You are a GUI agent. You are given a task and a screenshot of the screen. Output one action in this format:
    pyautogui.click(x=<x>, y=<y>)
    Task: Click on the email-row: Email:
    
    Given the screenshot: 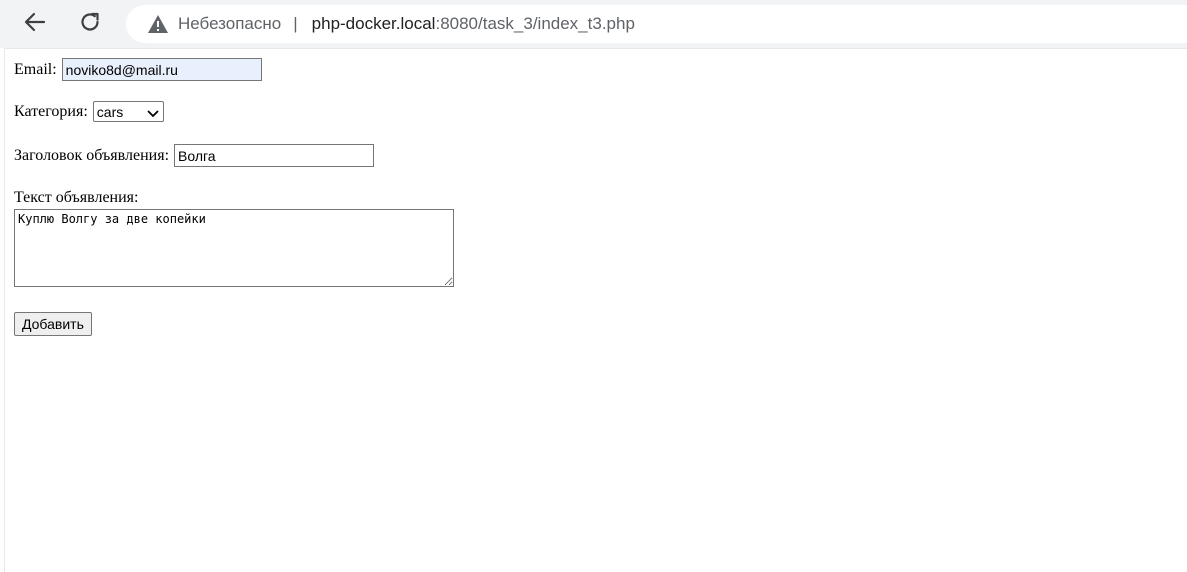 What is the action you would take?
    pyautogui.click(x=138, y=69)
    